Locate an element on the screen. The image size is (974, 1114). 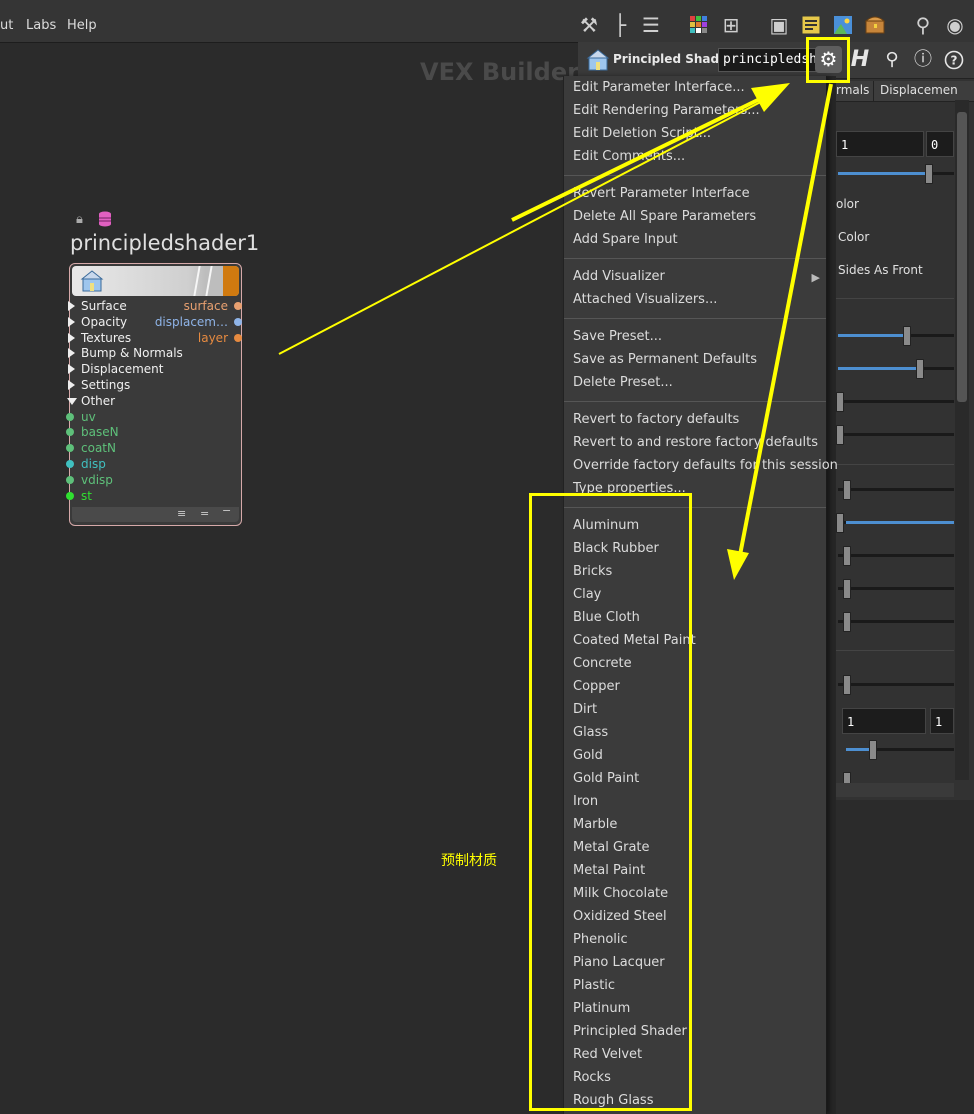
annotation-arrow-line is located at coordinates (525, 225).